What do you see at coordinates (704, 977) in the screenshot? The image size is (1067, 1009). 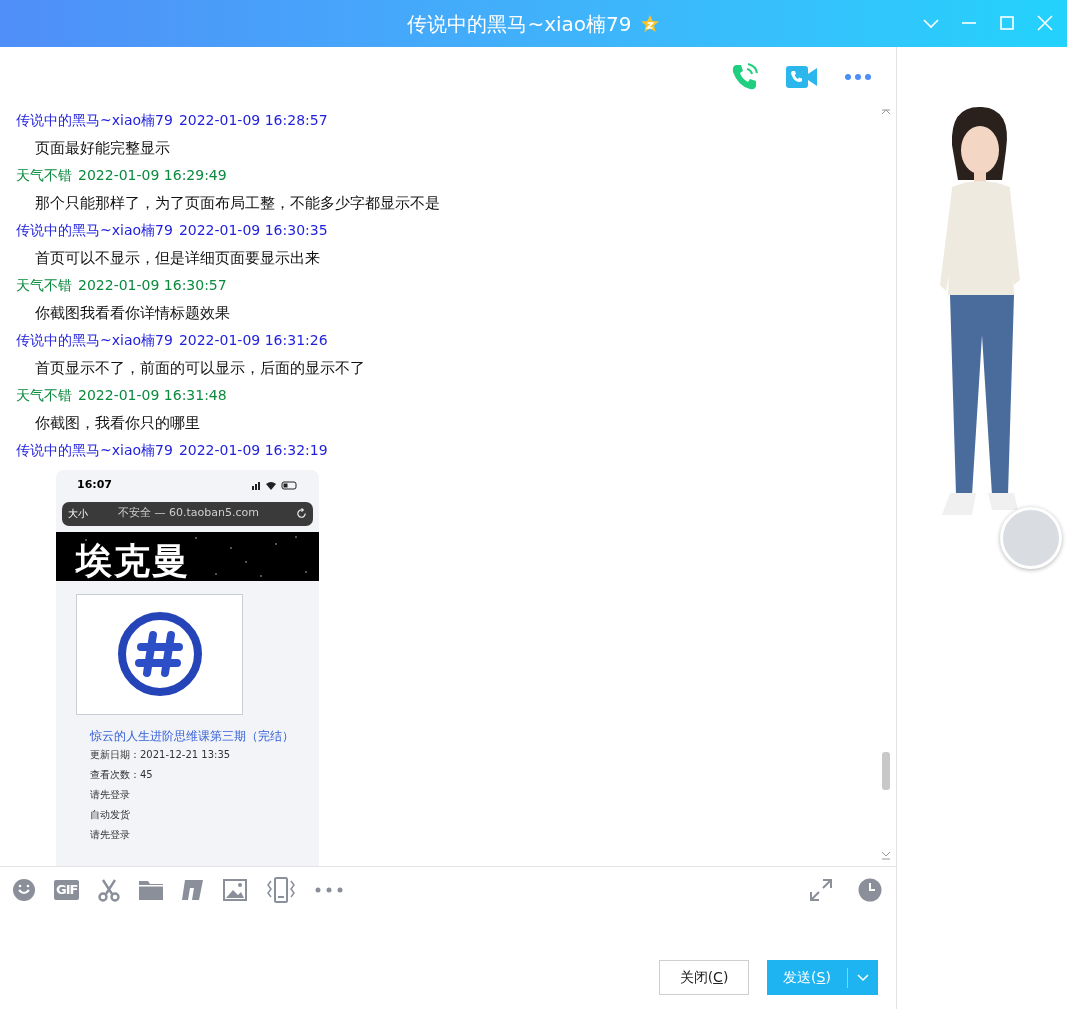 I see `close-button: 关闭(C)` at bounding box center [704, 977].